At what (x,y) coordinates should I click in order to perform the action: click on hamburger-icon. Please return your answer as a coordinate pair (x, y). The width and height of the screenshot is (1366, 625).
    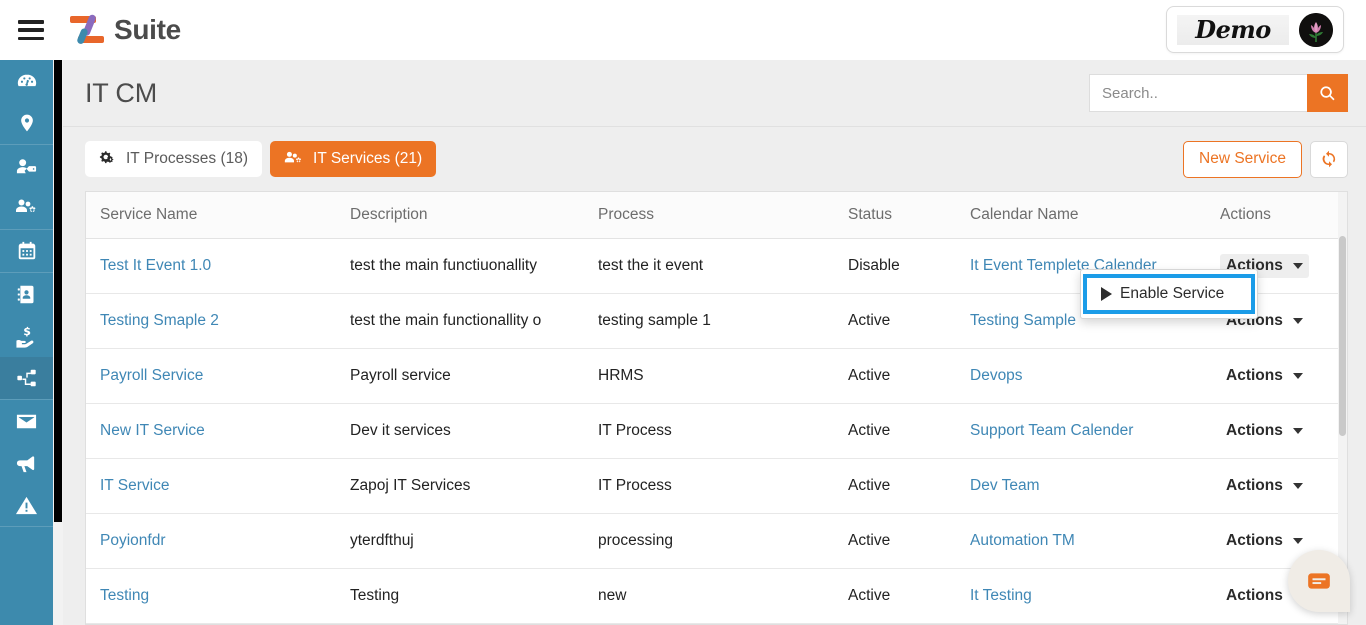
    Looking at the image, I should click on (31, 30).